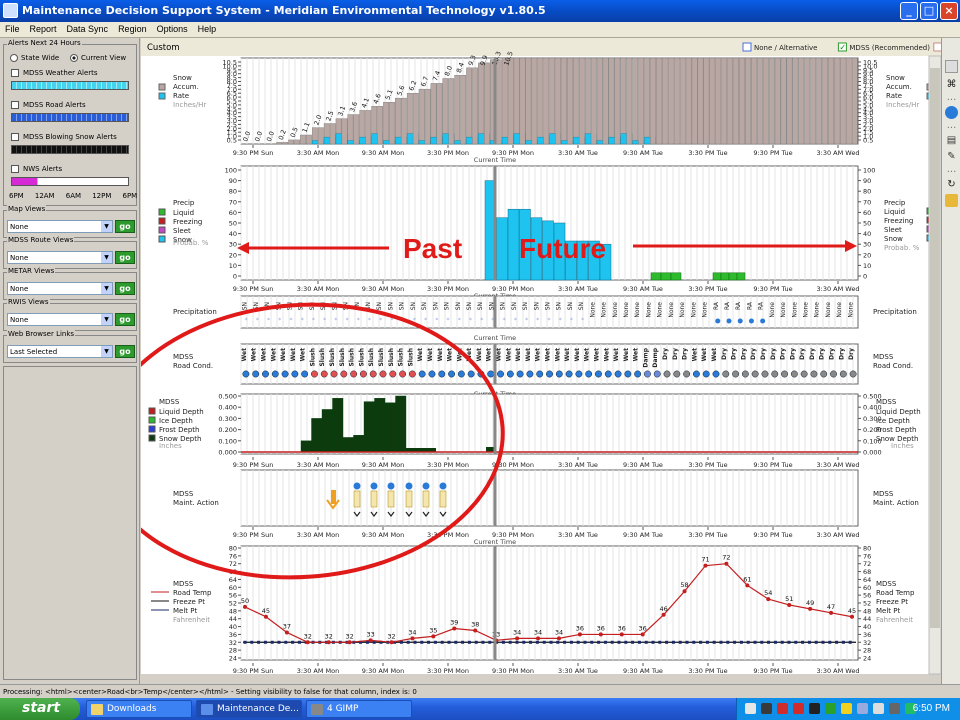 This screenshot has width=960, height=720. What do you see at coordinates (705, 565) in the screenshot?
I see `road-temp-point` at bounding box center [705, 565].